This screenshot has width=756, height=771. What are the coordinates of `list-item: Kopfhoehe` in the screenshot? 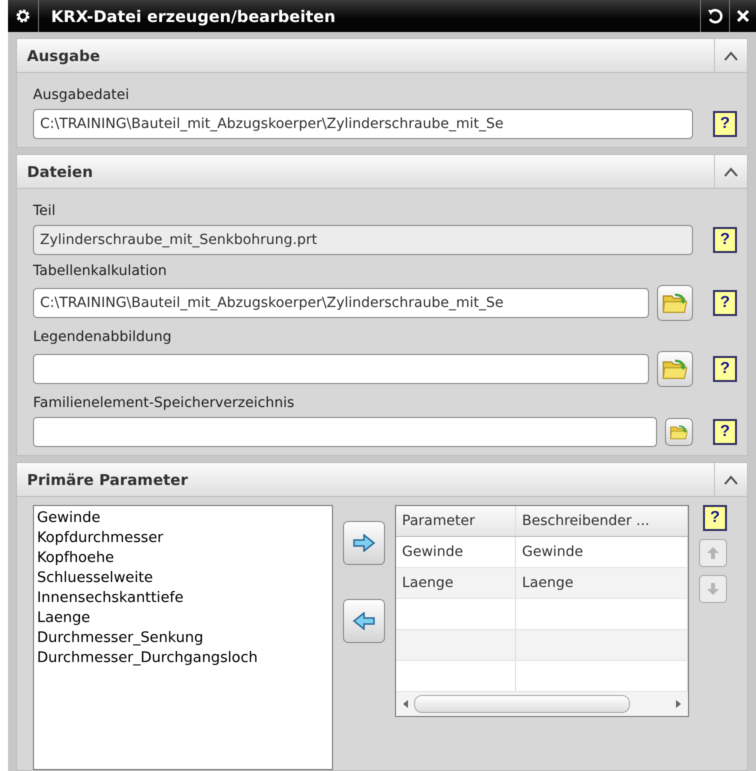 It's located at (183, 558).